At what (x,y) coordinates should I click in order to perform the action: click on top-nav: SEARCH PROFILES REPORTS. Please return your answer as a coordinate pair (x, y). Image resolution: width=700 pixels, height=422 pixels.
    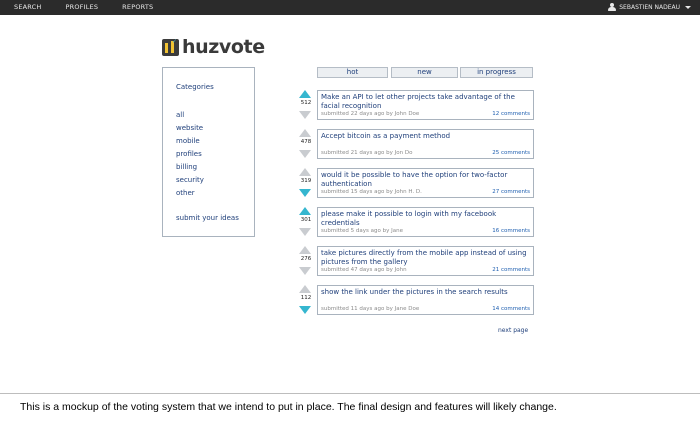
    Looking at the image, I should click on (95, 7).